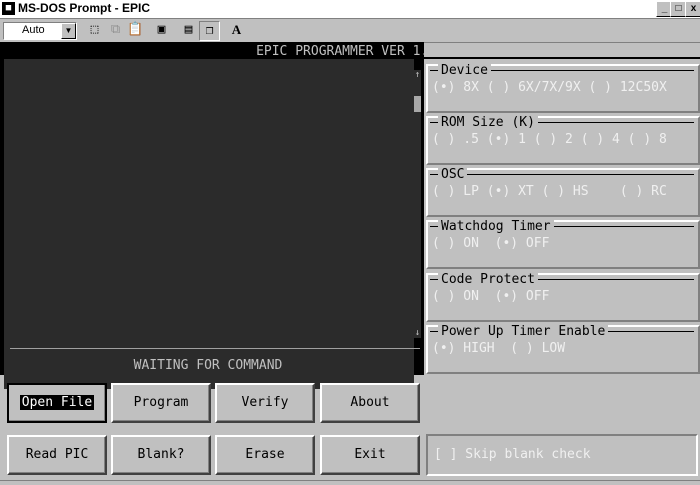  I want to click on title-divider, so click(562, 58).